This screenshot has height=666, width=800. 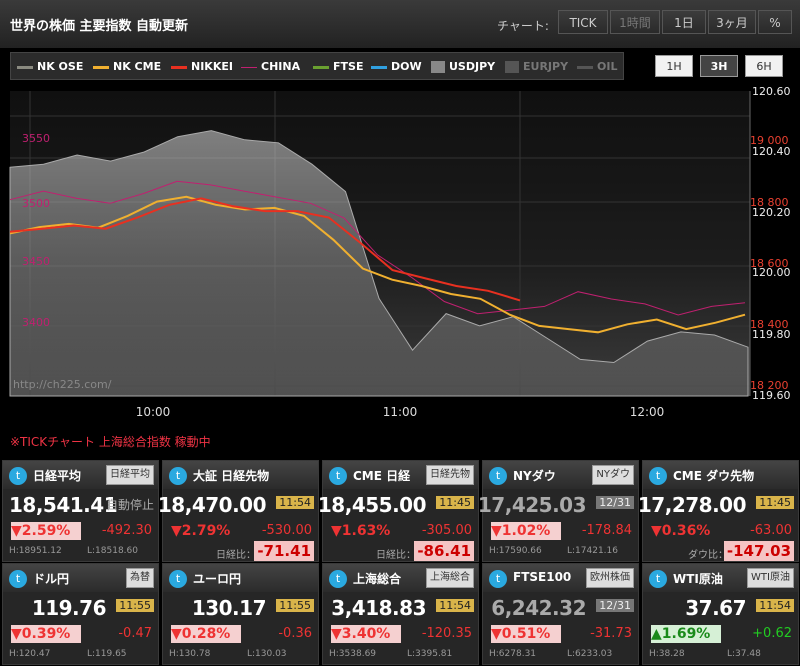 I want to click on legend-nikkei: NIKKEI, so click(x=202, y=66).